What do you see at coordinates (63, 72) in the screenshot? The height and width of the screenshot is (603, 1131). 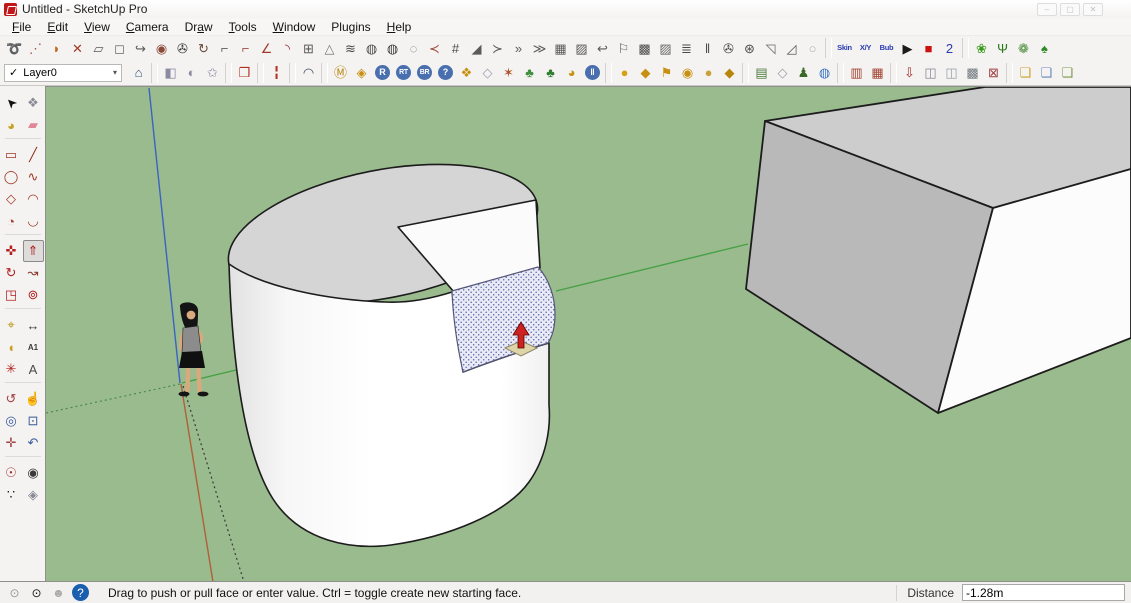 I see `layer-dropdown: ✓ Layer0 ▾` at bounding box center [63, 72].